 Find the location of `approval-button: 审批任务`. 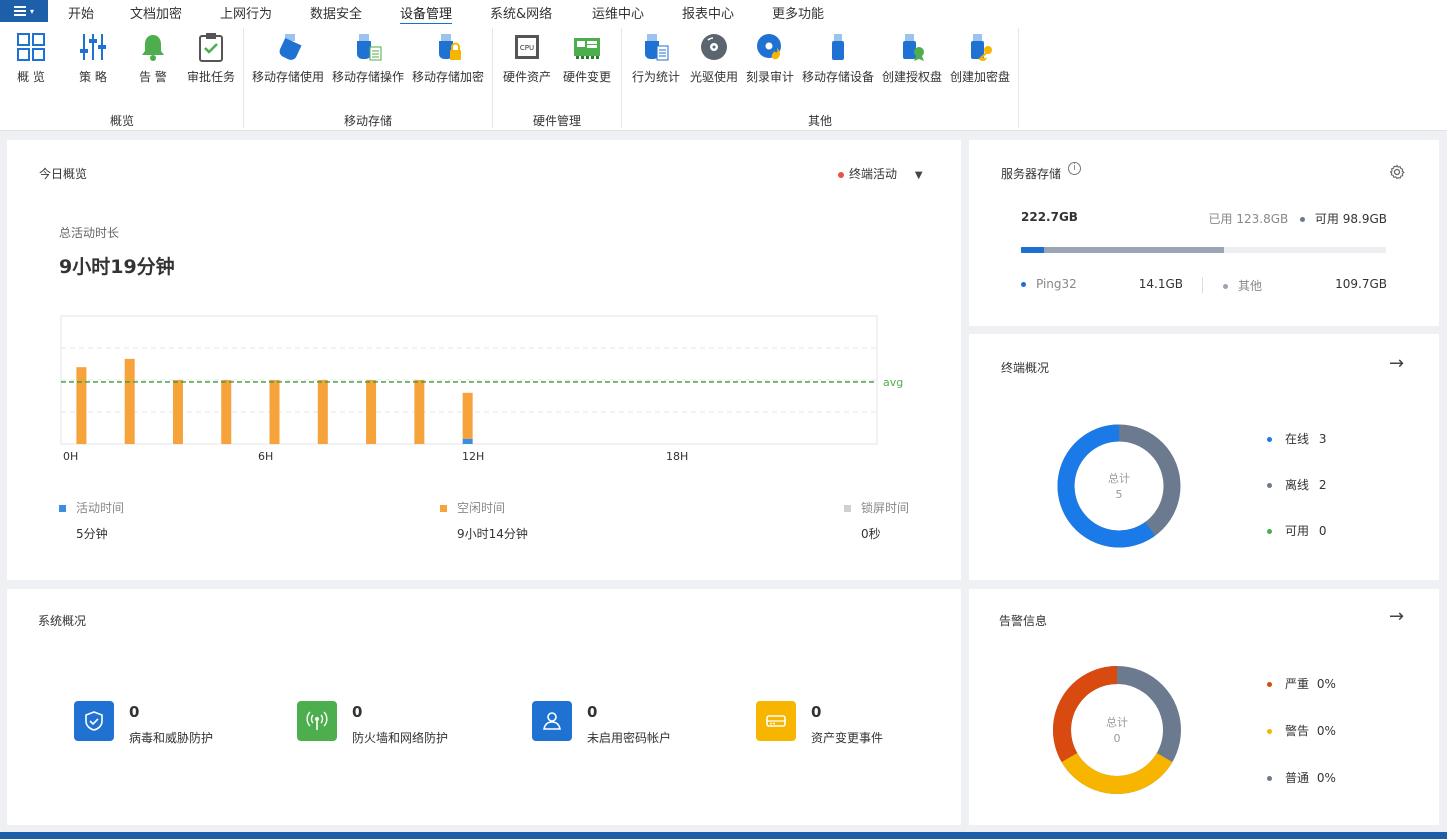

approval-button: 审批任务 is located at coordinates (211, 57).